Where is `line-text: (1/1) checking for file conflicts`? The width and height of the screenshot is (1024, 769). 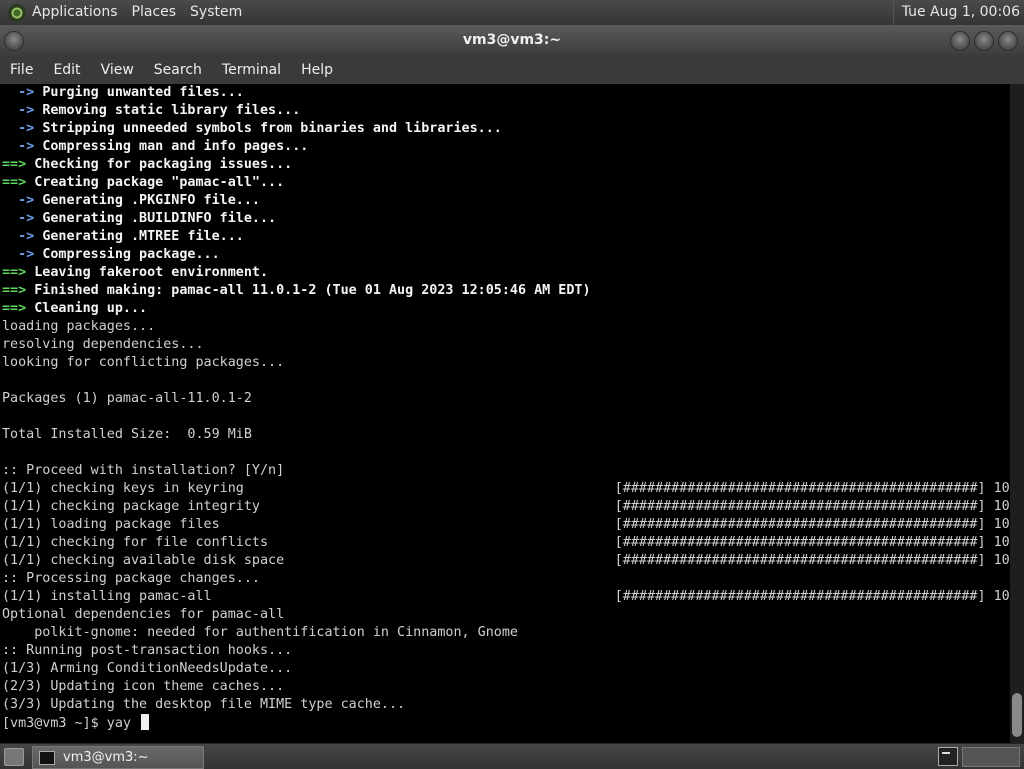 line-text: (1/1) checking for file conflicts is located at coordinates (135, 542).